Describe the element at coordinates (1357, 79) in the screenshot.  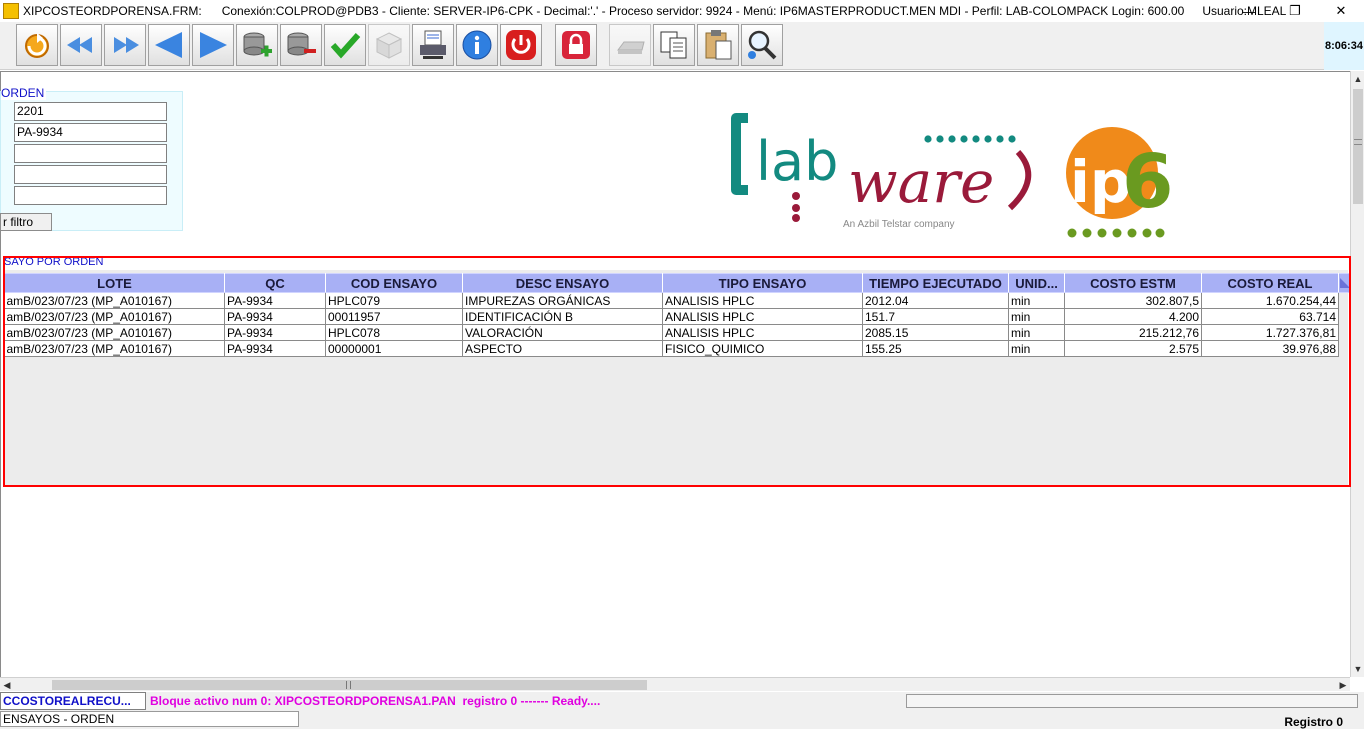
I see `scroll-up-arrow-icon: ▲` at that location.